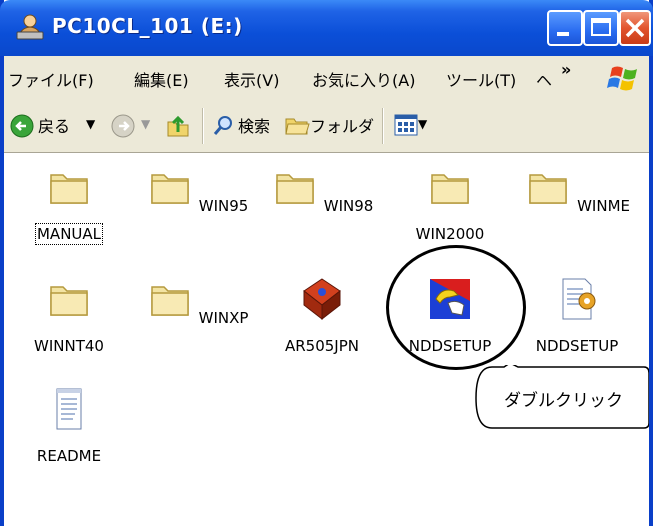  What do you see at coordinates (544, 79) in the screenshot?
I see `menu-help: ヘ` at bounding box center [544, 79].